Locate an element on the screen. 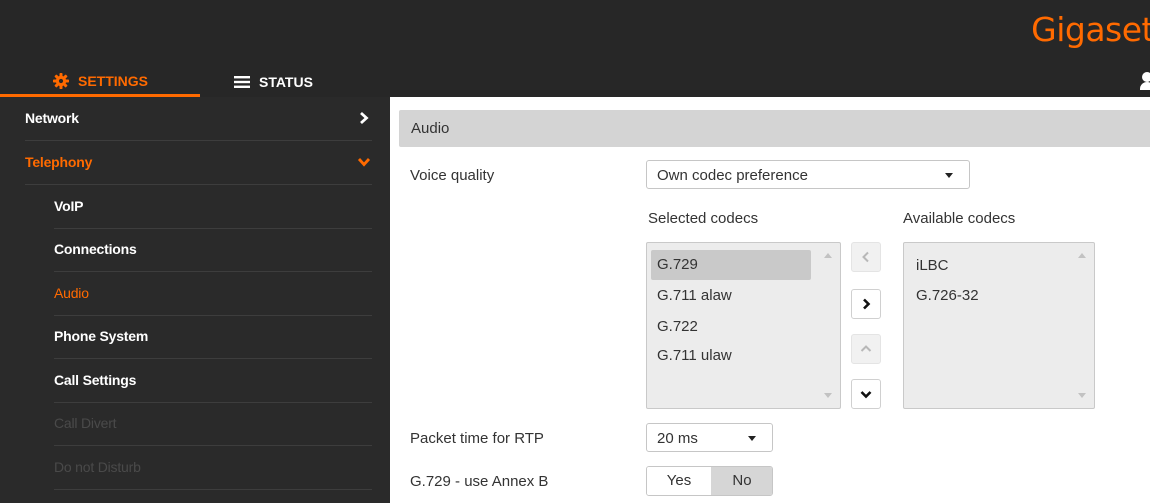 The width and height of the screenshot is (1150, 503). move-right-button is located at coordinates (866, 304).